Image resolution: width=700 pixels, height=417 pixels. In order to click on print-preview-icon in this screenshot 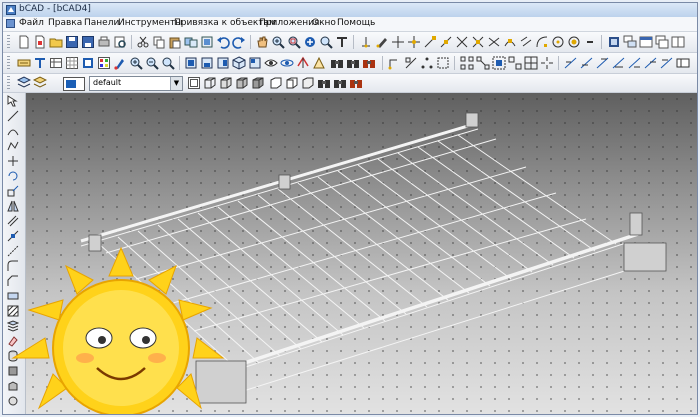, I will do `click(120, 42)`.